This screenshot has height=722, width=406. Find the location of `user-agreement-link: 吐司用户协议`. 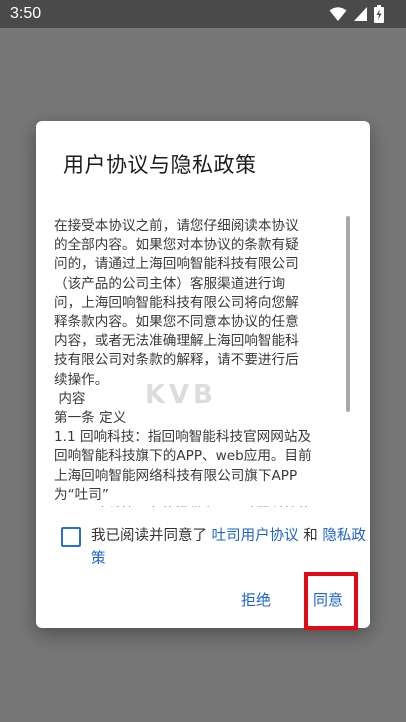

user-agreement-link: 吐司用户协议 is located at coordinates (255, 536).